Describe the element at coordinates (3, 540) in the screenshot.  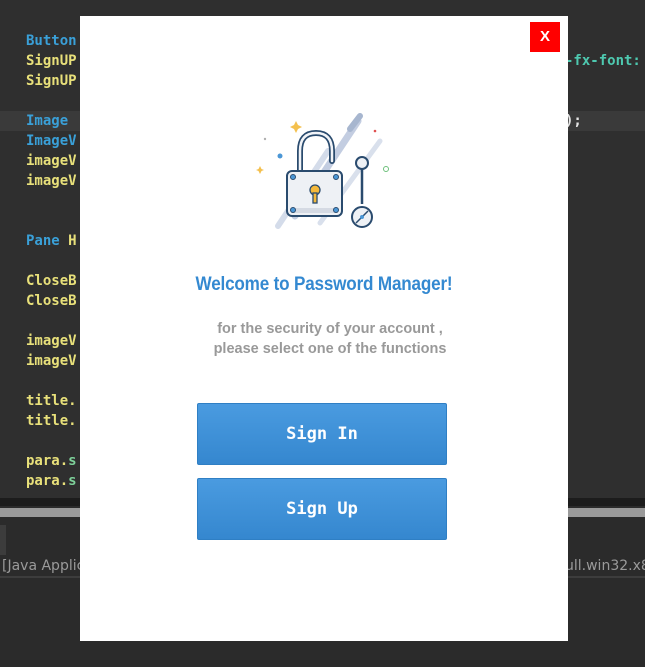
I see `console-tab` at that location.